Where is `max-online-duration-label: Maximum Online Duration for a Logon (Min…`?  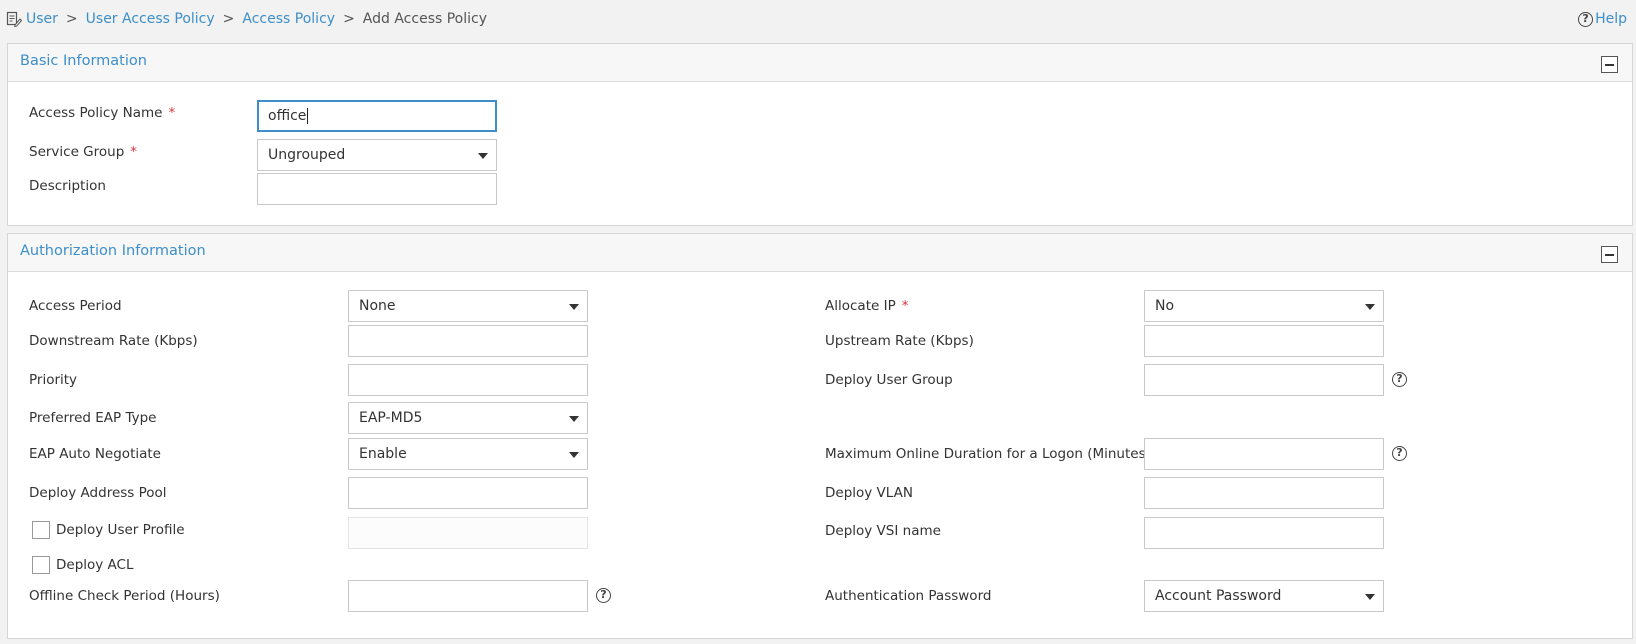
max-online-duration-label: Maximum Online Duration for a Logon (Min… is located at coordinates (988, 454).